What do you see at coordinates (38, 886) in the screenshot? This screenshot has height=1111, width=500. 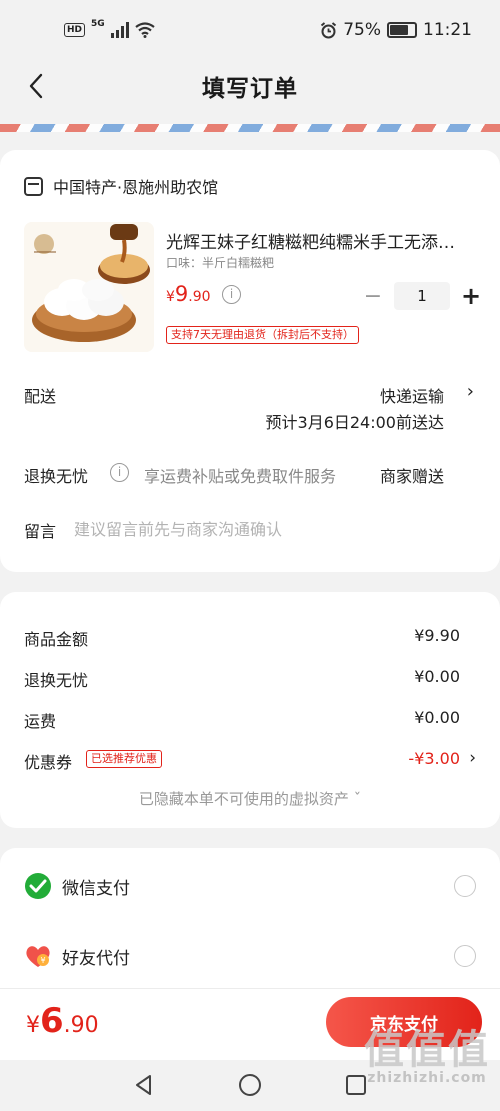 I see `wechat-pay-icon` at bounding box center [38, 886].